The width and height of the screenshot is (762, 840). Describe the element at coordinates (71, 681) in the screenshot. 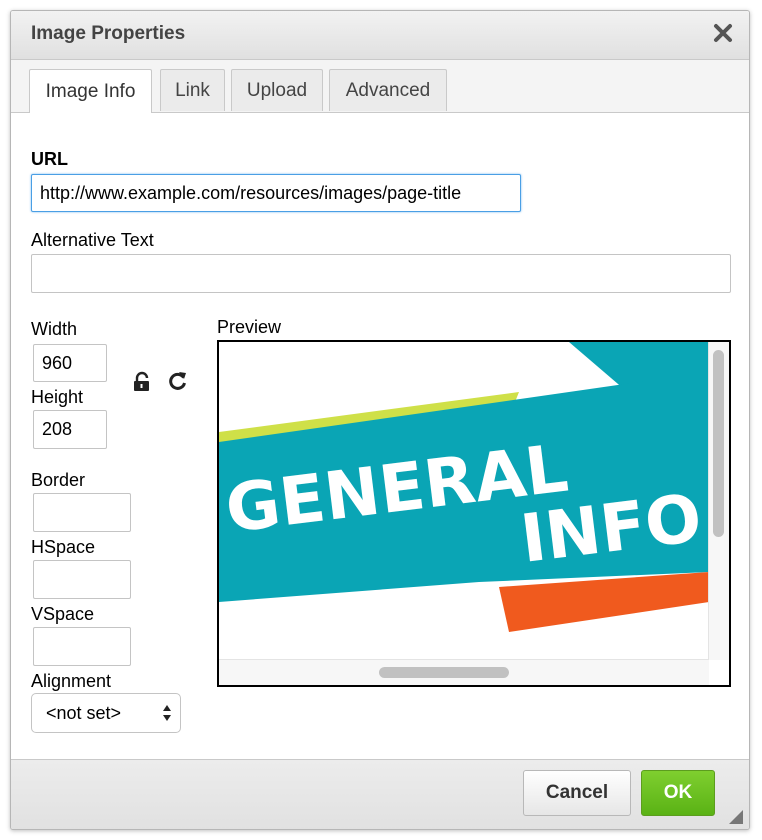

I see `alignment-label: Alignment` at that location.